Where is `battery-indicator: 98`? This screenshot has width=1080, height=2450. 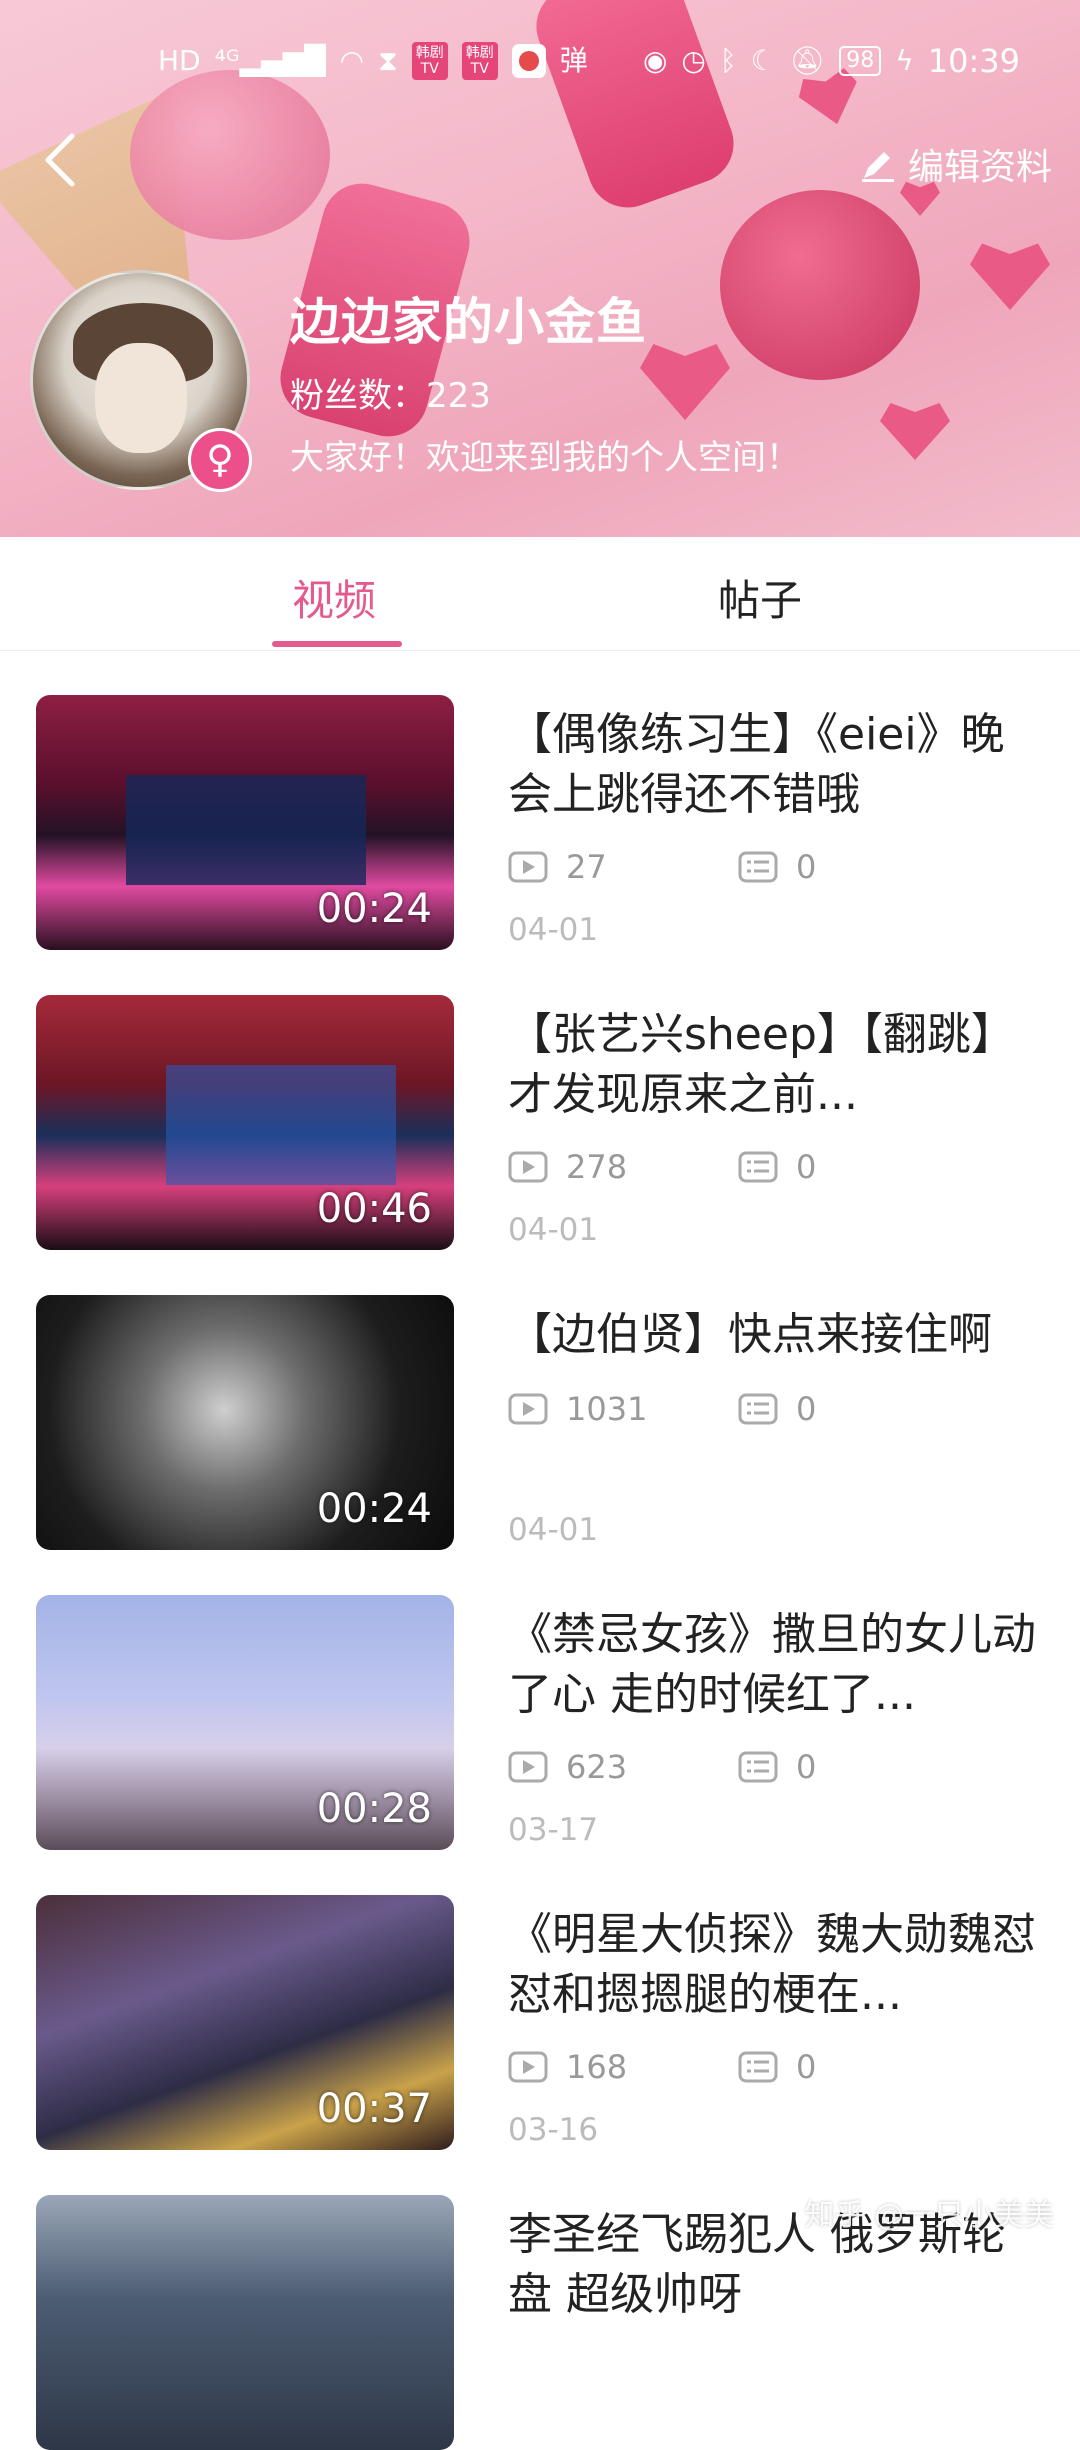
battery-indicator: 98 is located at coordinates (860, 61).